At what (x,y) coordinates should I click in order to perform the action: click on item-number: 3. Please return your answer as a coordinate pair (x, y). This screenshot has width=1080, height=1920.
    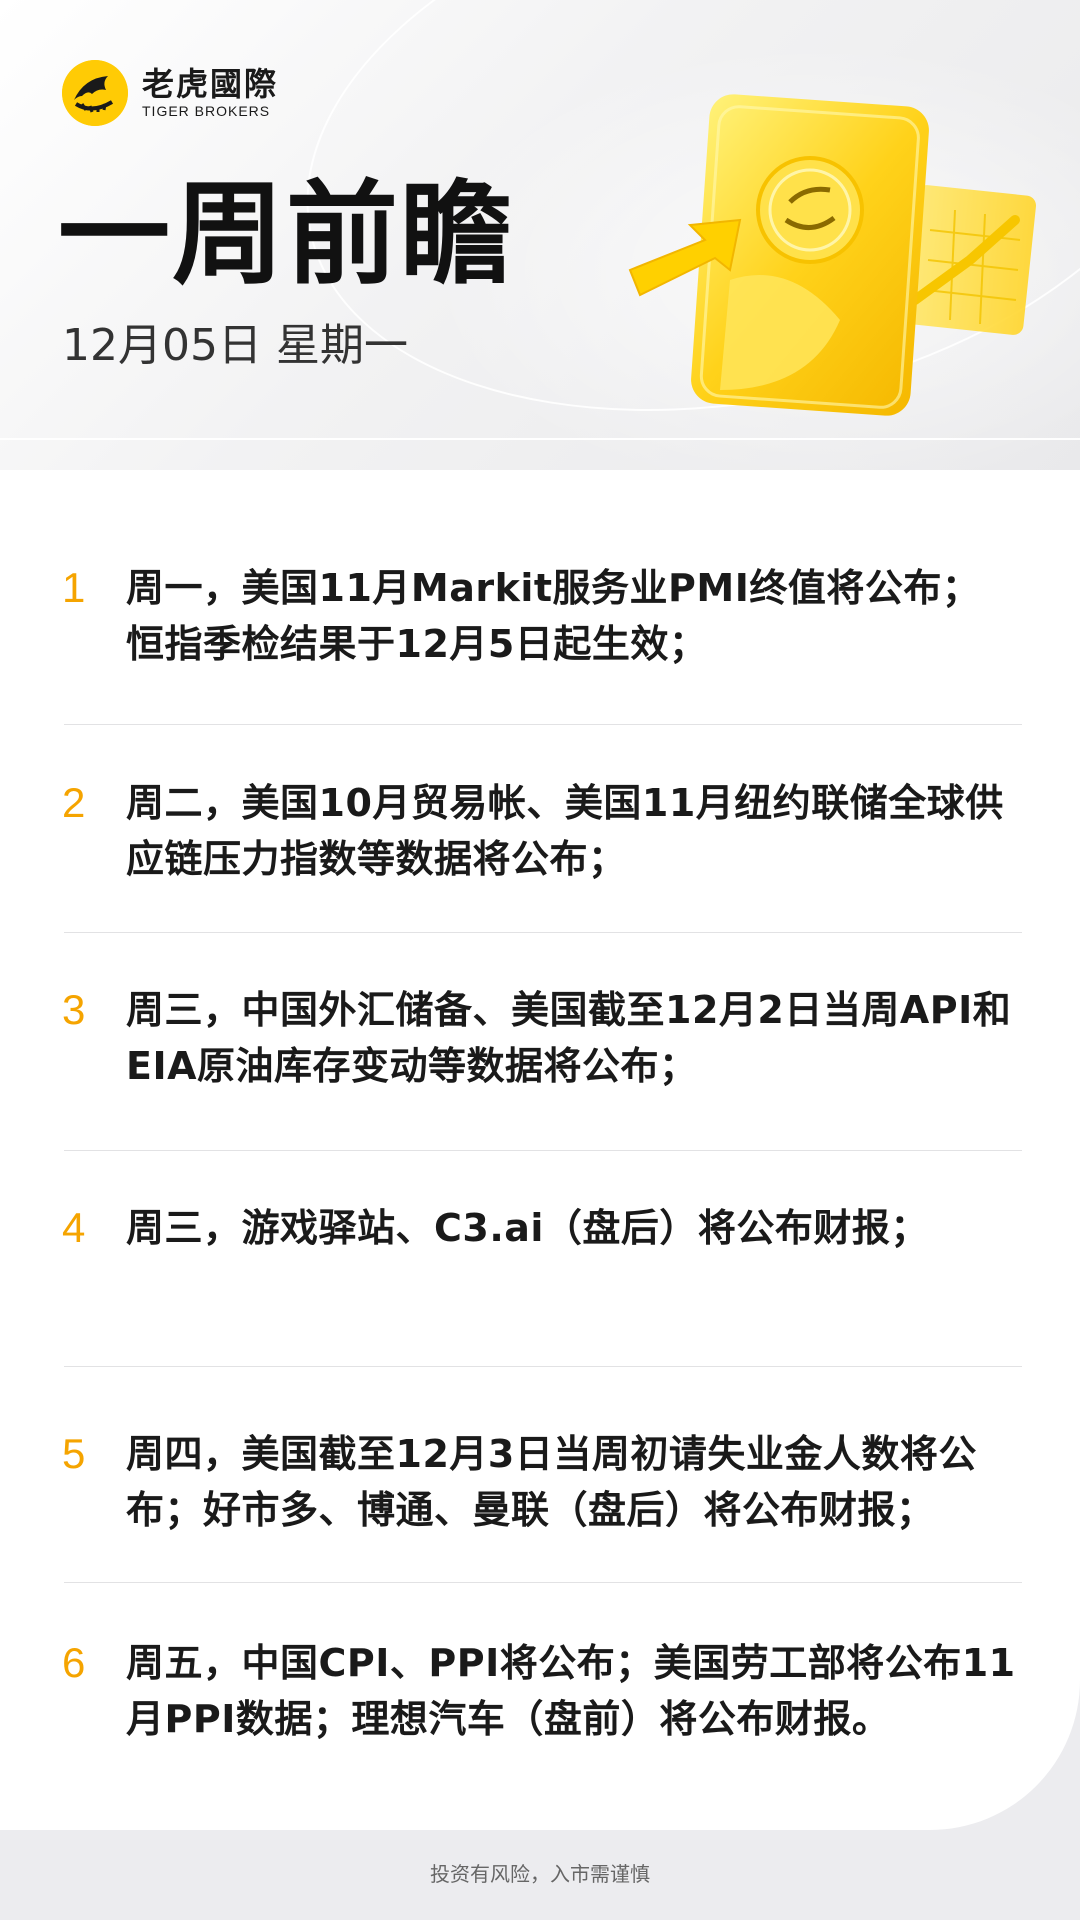
    Looking at the image, I should click on (74, 1009).